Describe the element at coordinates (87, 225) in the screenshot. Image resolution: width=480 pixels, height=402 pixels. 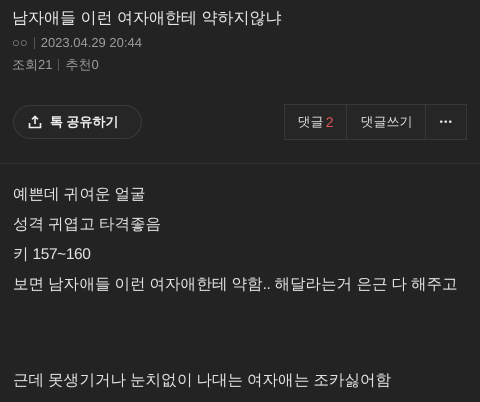
I see `body-text: 성격 귀엽고 타격좋음` at that location.